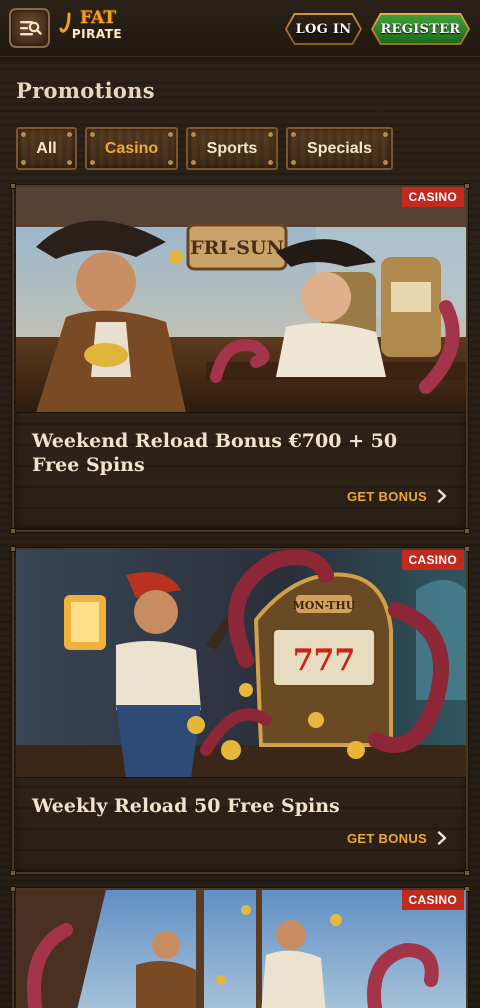 Image resolution: width=480 pixels, height=1008 pixels. What do you see at coordinates (324, 605) in the screenshot?
I see `promo-sign-text: MON-THU` at bounding box center [324, 605].